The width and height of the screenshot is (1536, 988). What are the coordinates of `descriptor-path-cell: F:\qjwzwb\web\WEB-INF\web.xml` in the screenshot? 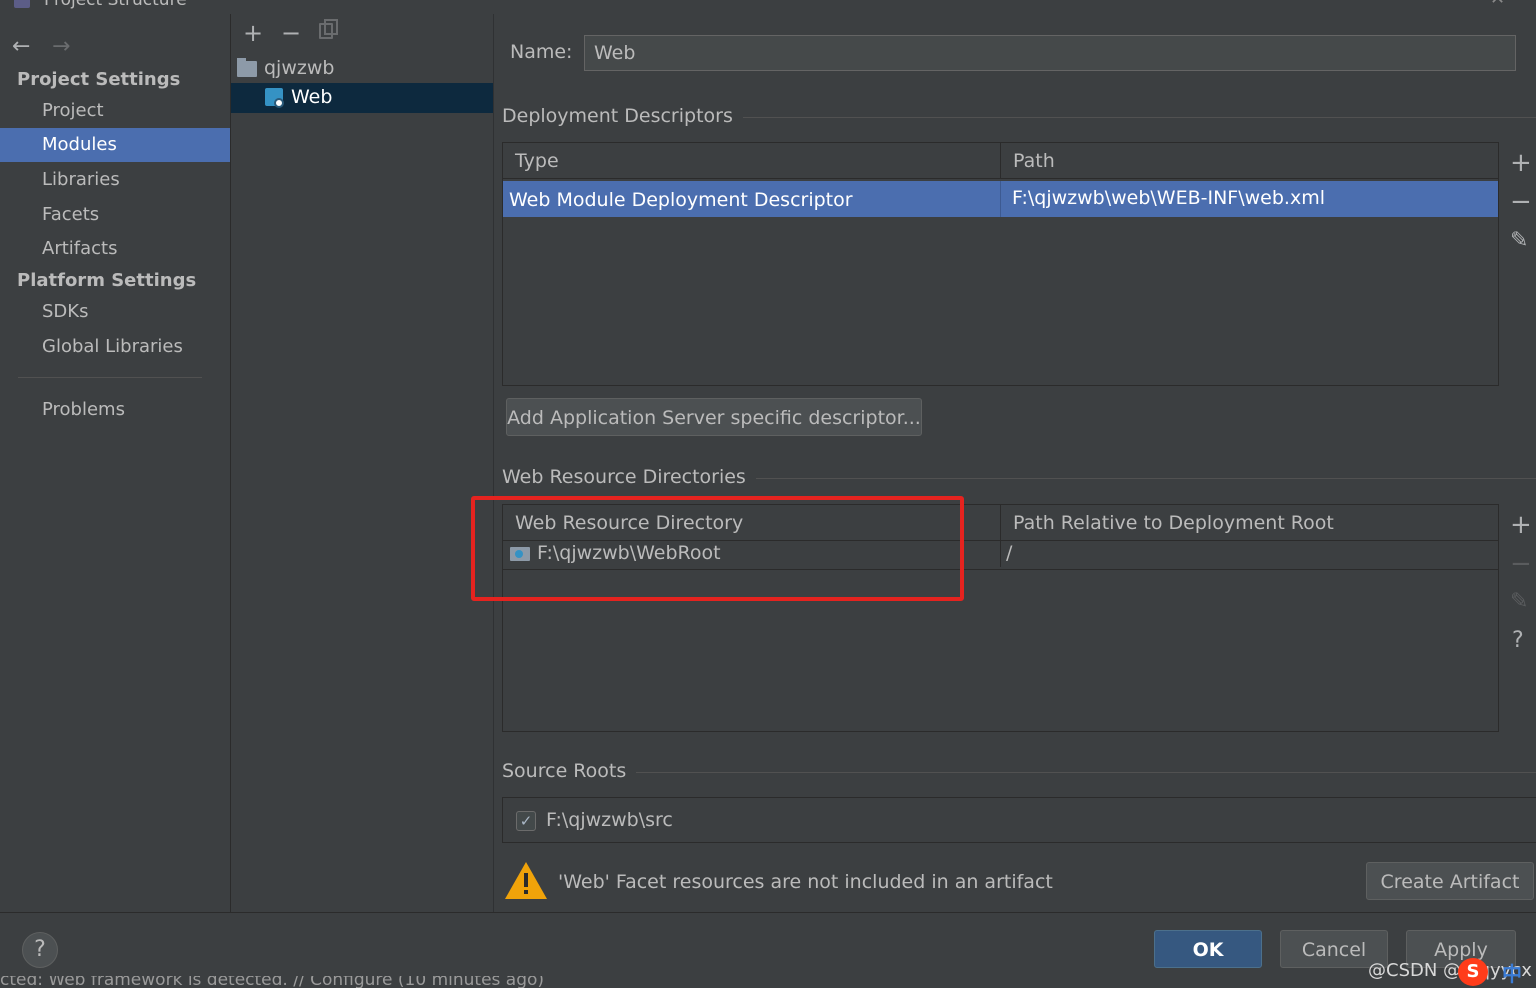 It's located at (1168, 198).